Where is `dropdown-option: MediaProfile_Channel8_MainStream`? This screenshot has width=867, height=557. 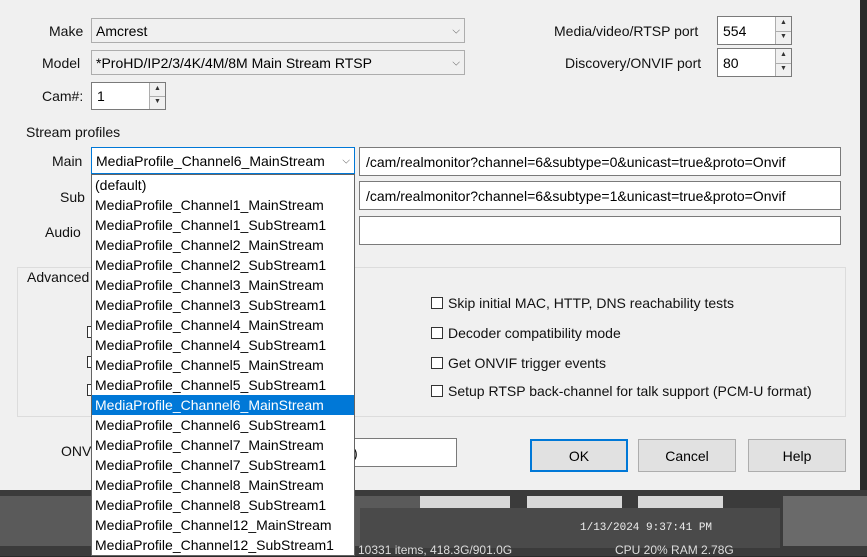 dropdown-option: MediaProfile_Channel8_MainStream is located at coordinates (223, 485).